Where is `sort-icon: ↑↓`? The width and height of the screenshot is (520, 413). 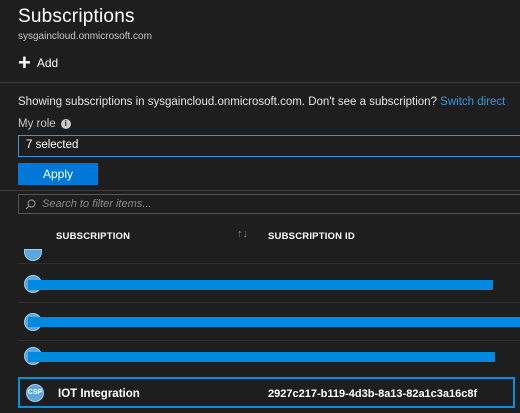 sort-icon: ↑↓ is located at coordinates (242, 234).